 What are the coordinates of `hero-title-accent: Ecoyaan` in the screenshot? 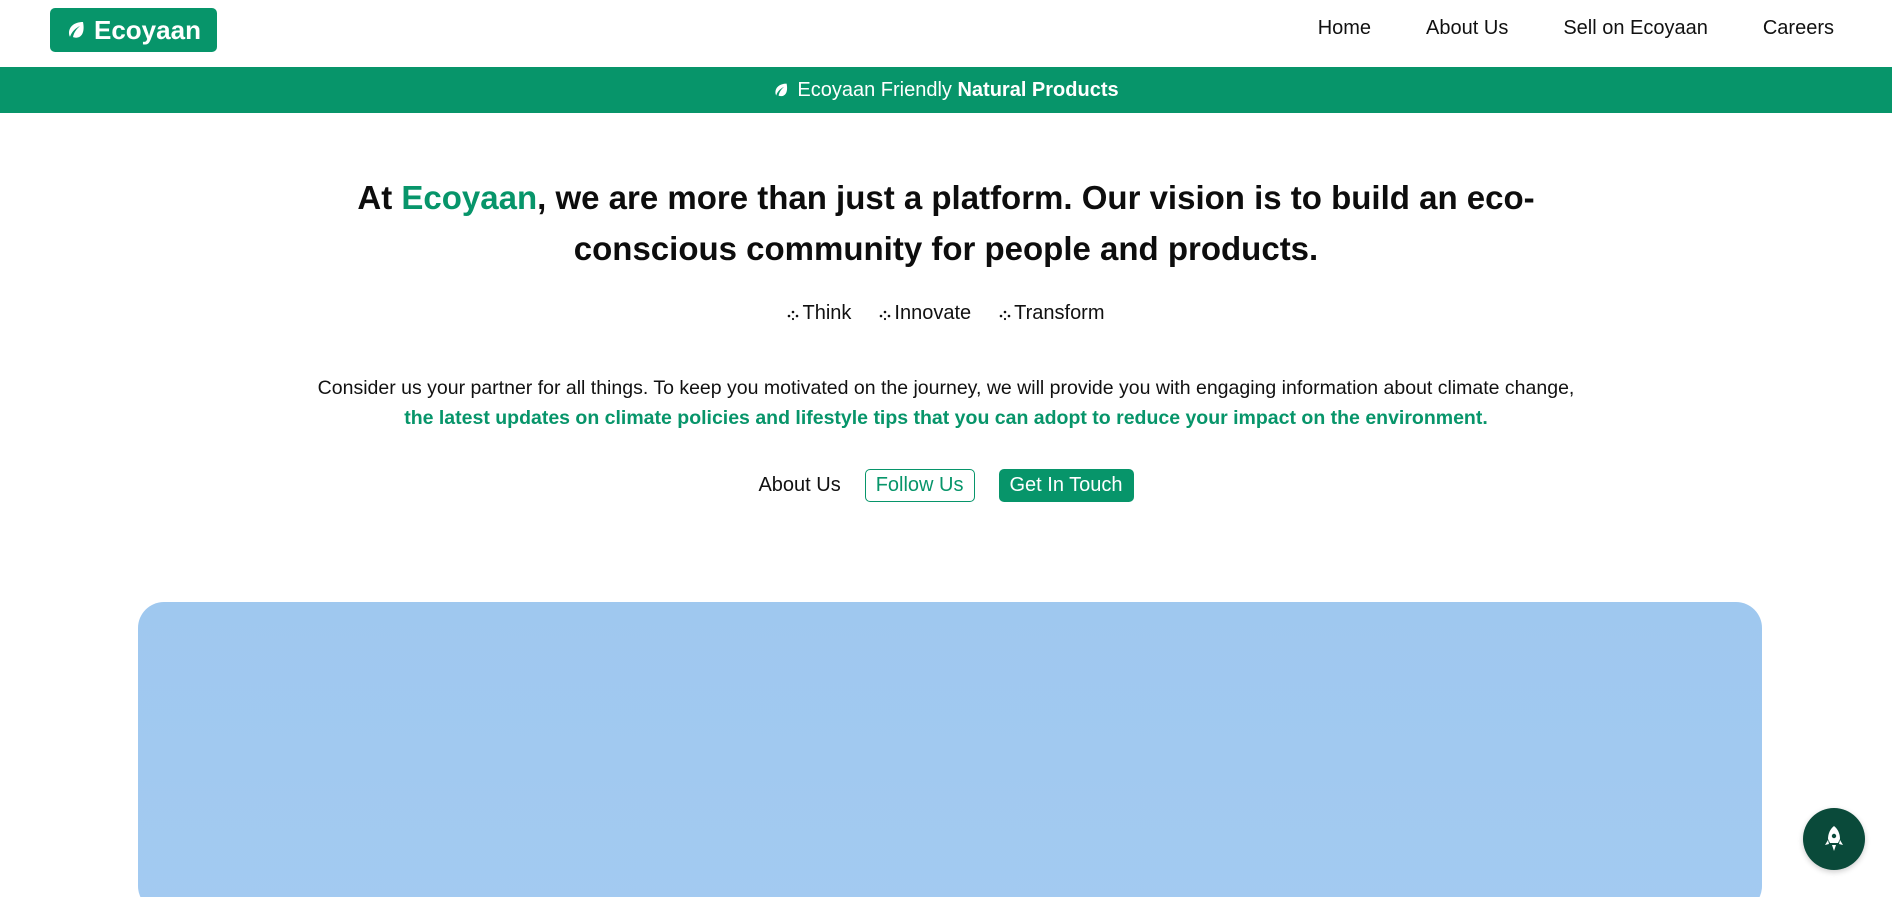 It's located at (469, 197).